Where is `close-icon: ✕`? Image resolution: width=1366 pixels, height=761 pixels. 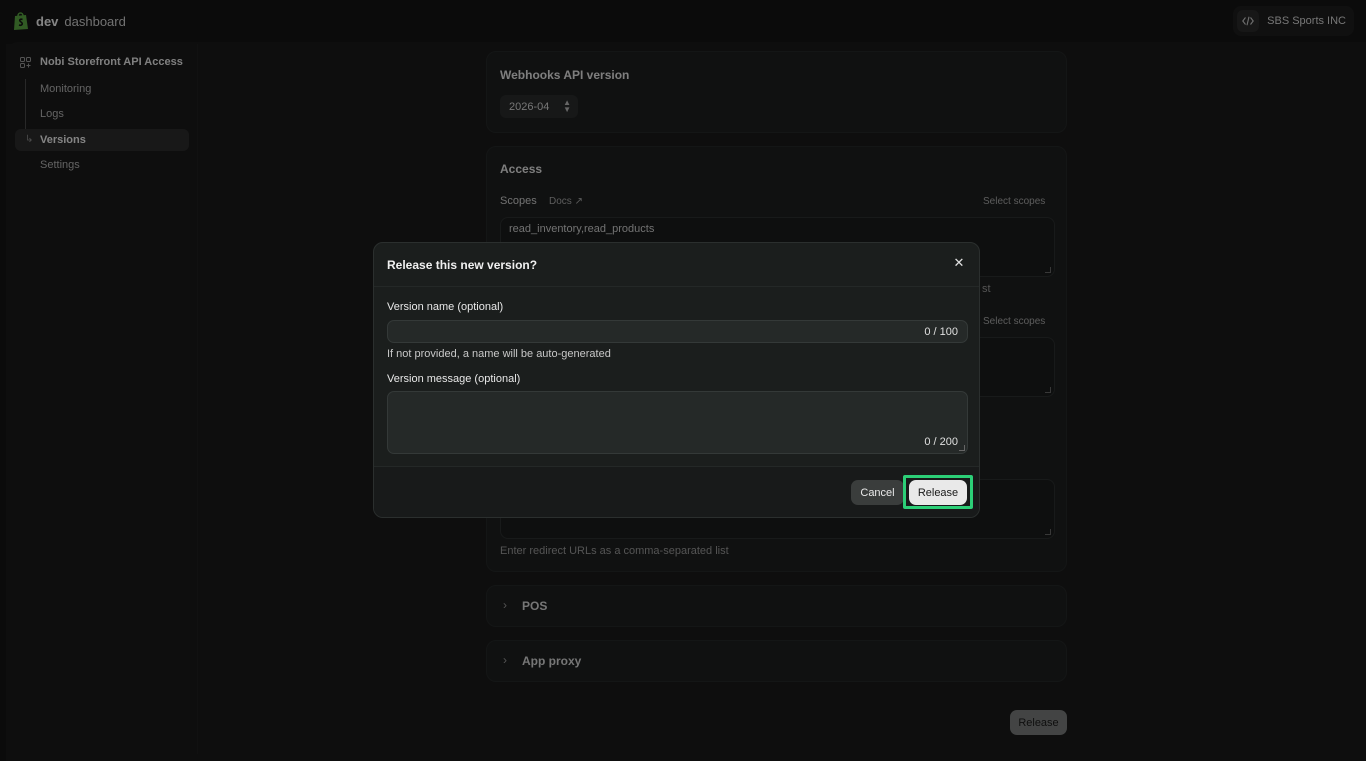
close-icon: ✕ is located at coordinates (959, 263).